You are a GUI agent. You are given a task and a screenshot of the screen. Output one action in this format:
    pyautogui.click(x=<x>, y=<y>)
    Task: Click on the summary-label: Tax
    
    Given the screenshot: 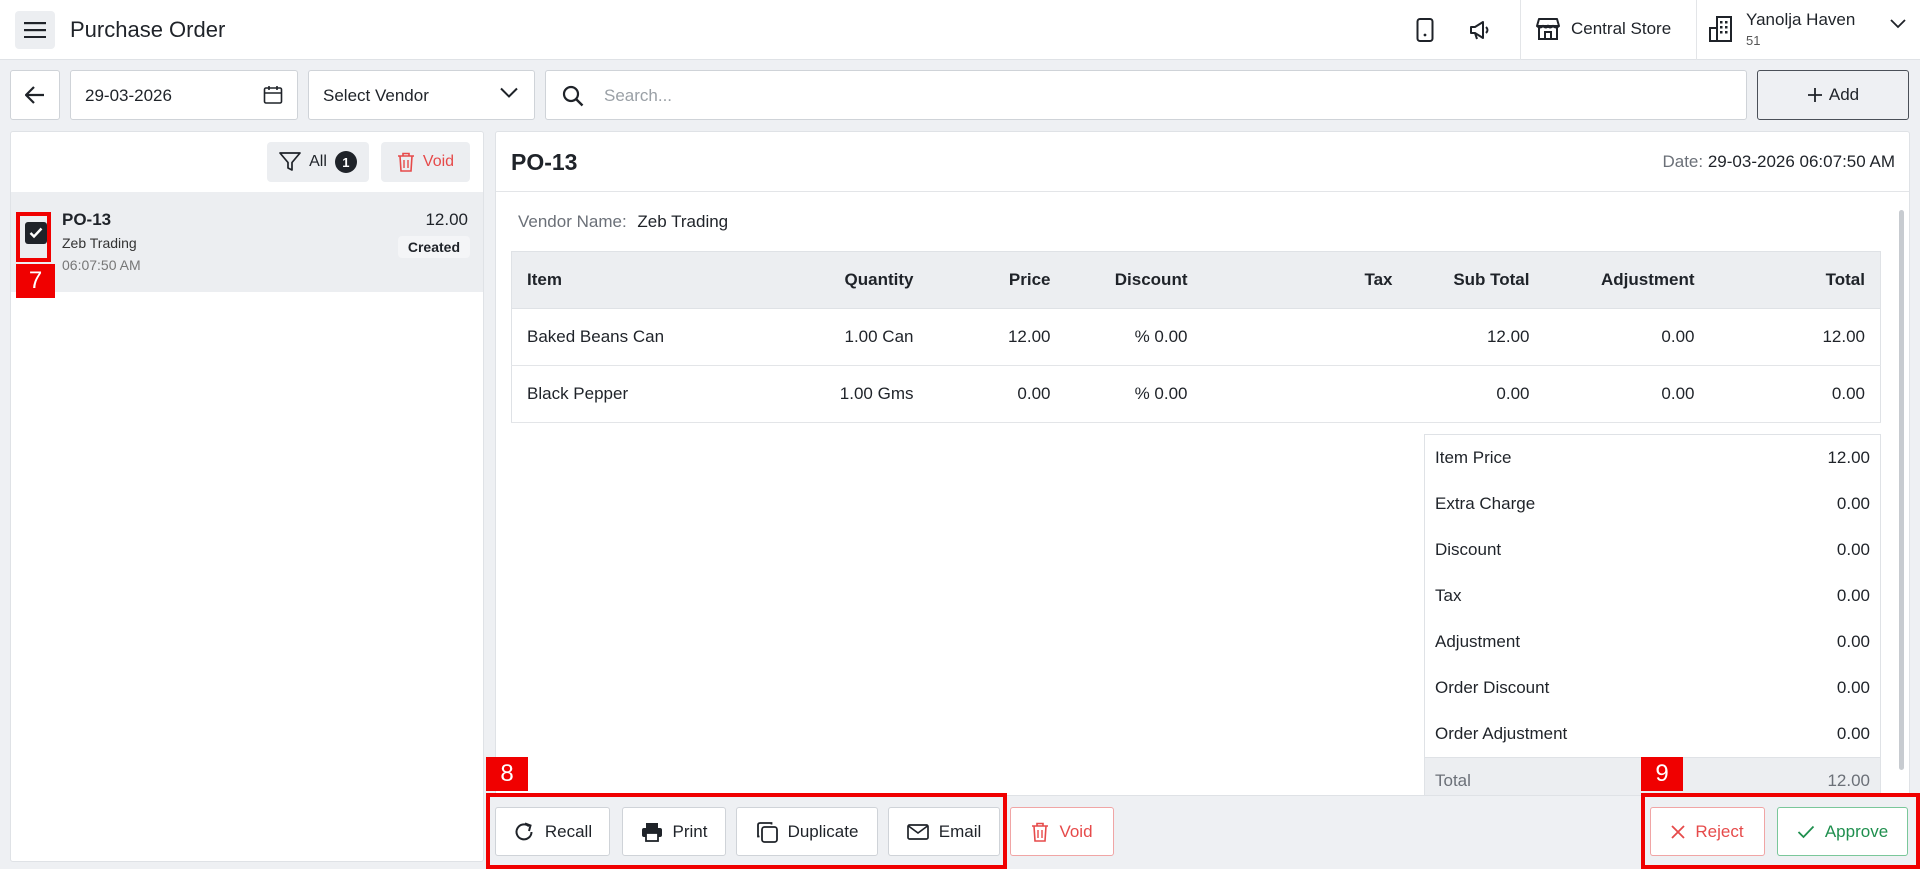 What is the action you would take?
    pyautogui.click(x=1448, y=595)
    